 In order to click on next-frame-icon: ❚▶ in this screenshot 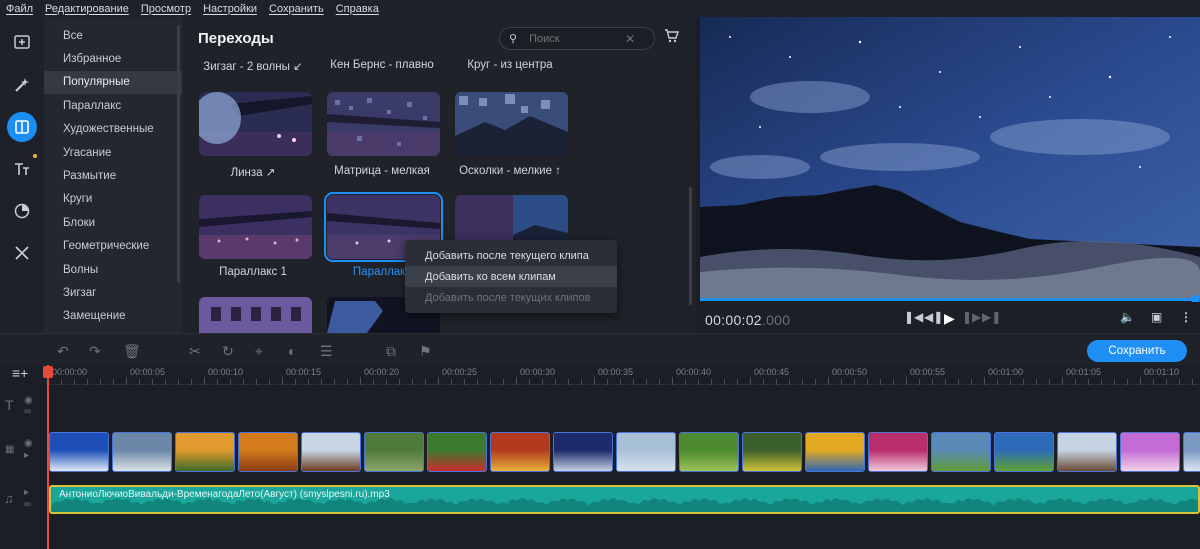, I will do `click(971, 317)`.